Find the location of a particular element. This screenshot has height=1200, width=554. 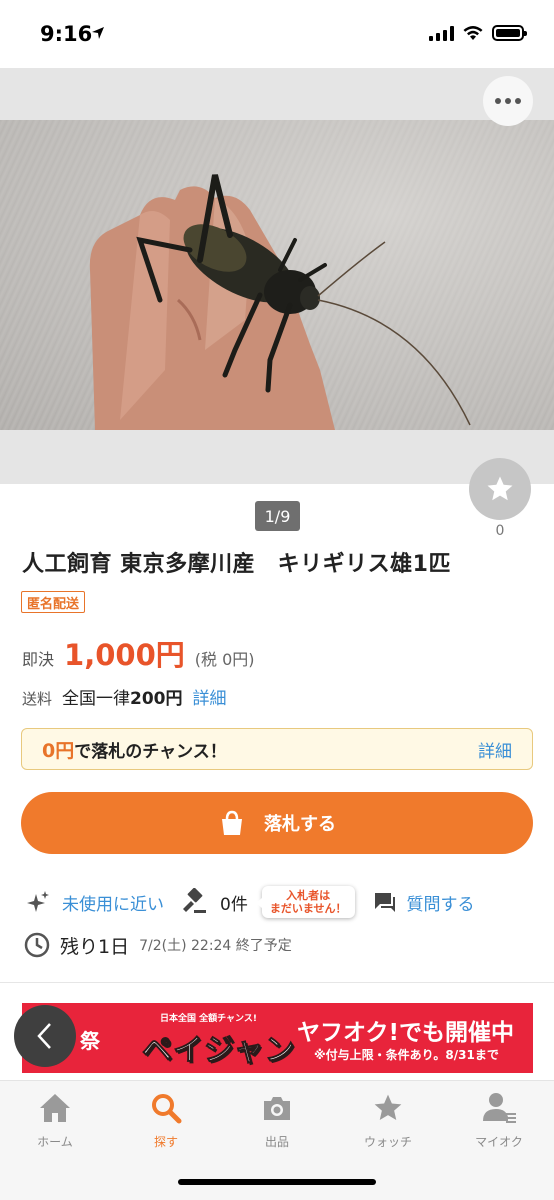

tab-home-label: ホーム is located at coordinates (55, 1142).